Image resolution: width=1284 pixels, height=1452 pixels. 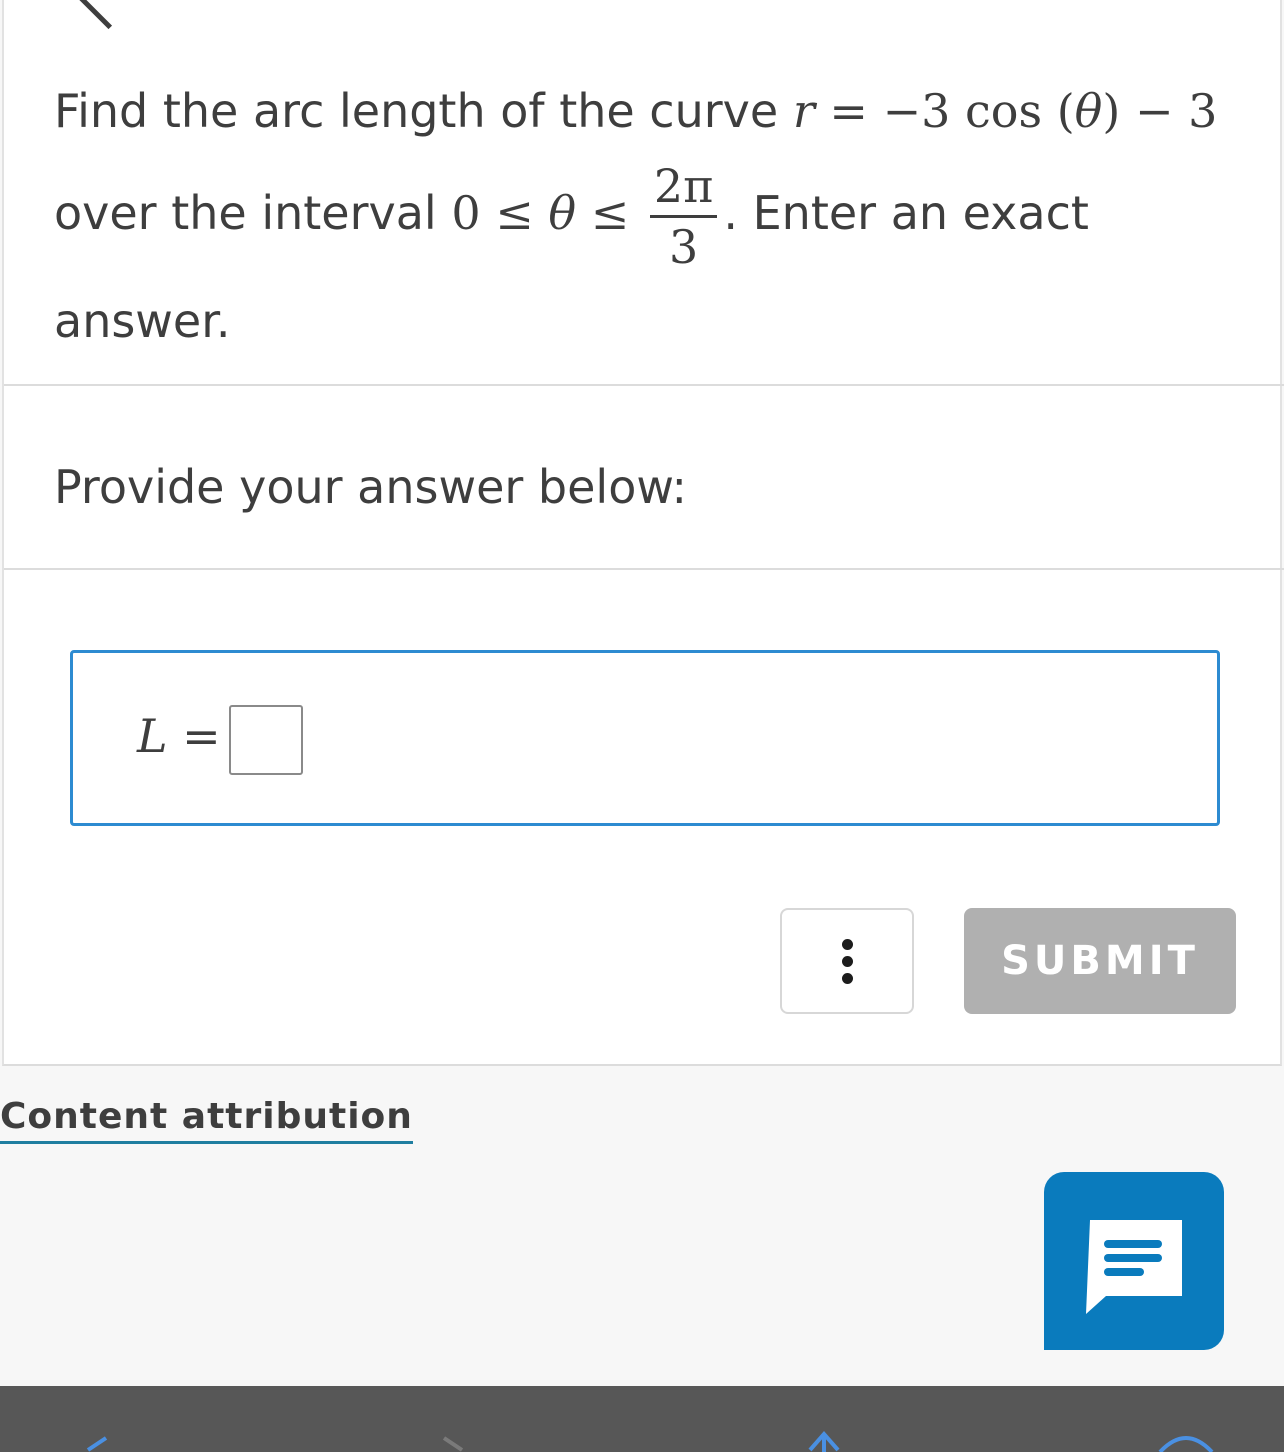 What do you see at coordinates (142, 321) in the screenshot?
I see `question-line3-text: answer.` at bounding box center [142, 321].